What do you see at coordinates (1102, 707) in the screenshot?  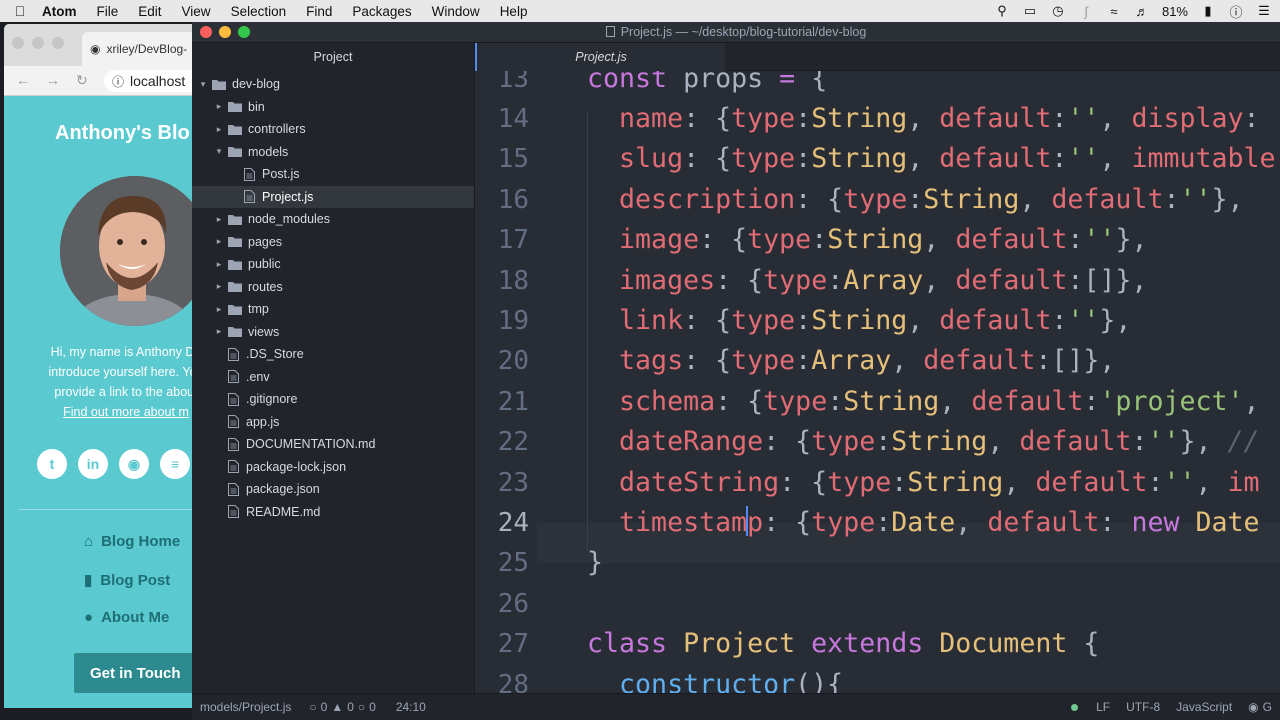 I see `status-line-ending: LF` at bounding box center [1102, 707].